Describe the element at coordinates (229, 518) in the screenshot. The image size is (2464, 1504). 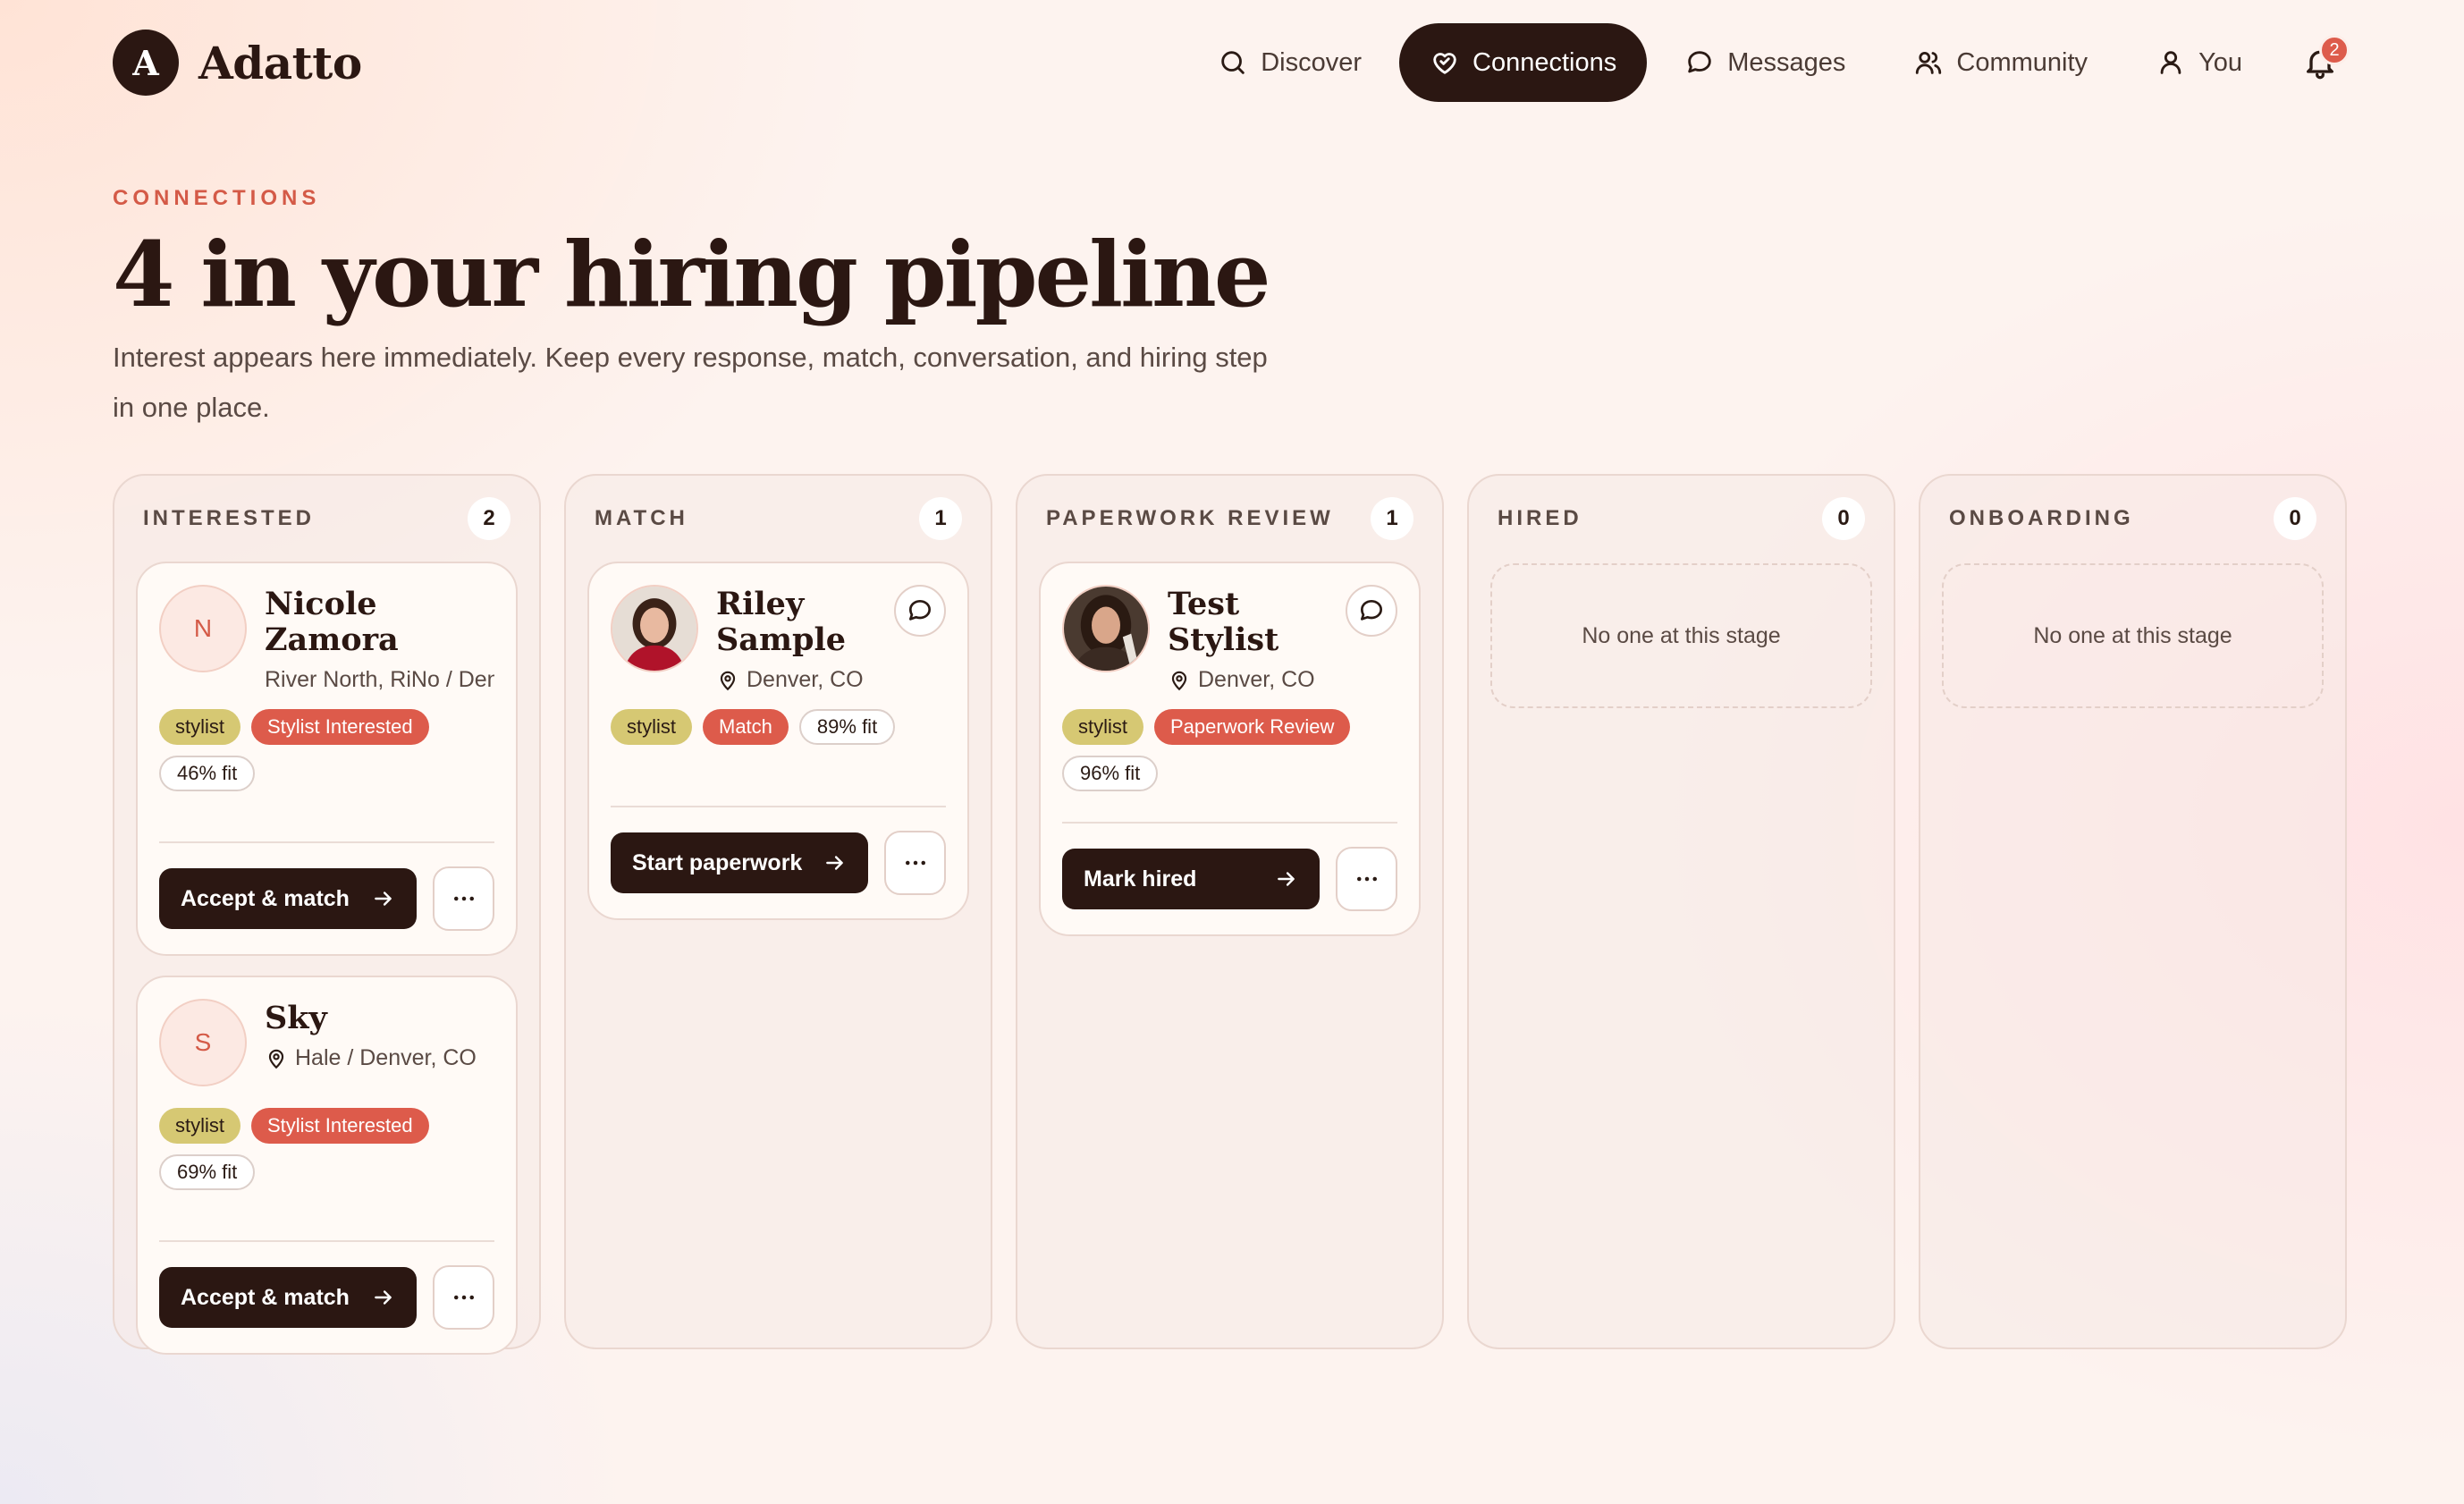
I see `column-title: INTERESTED` at that location.